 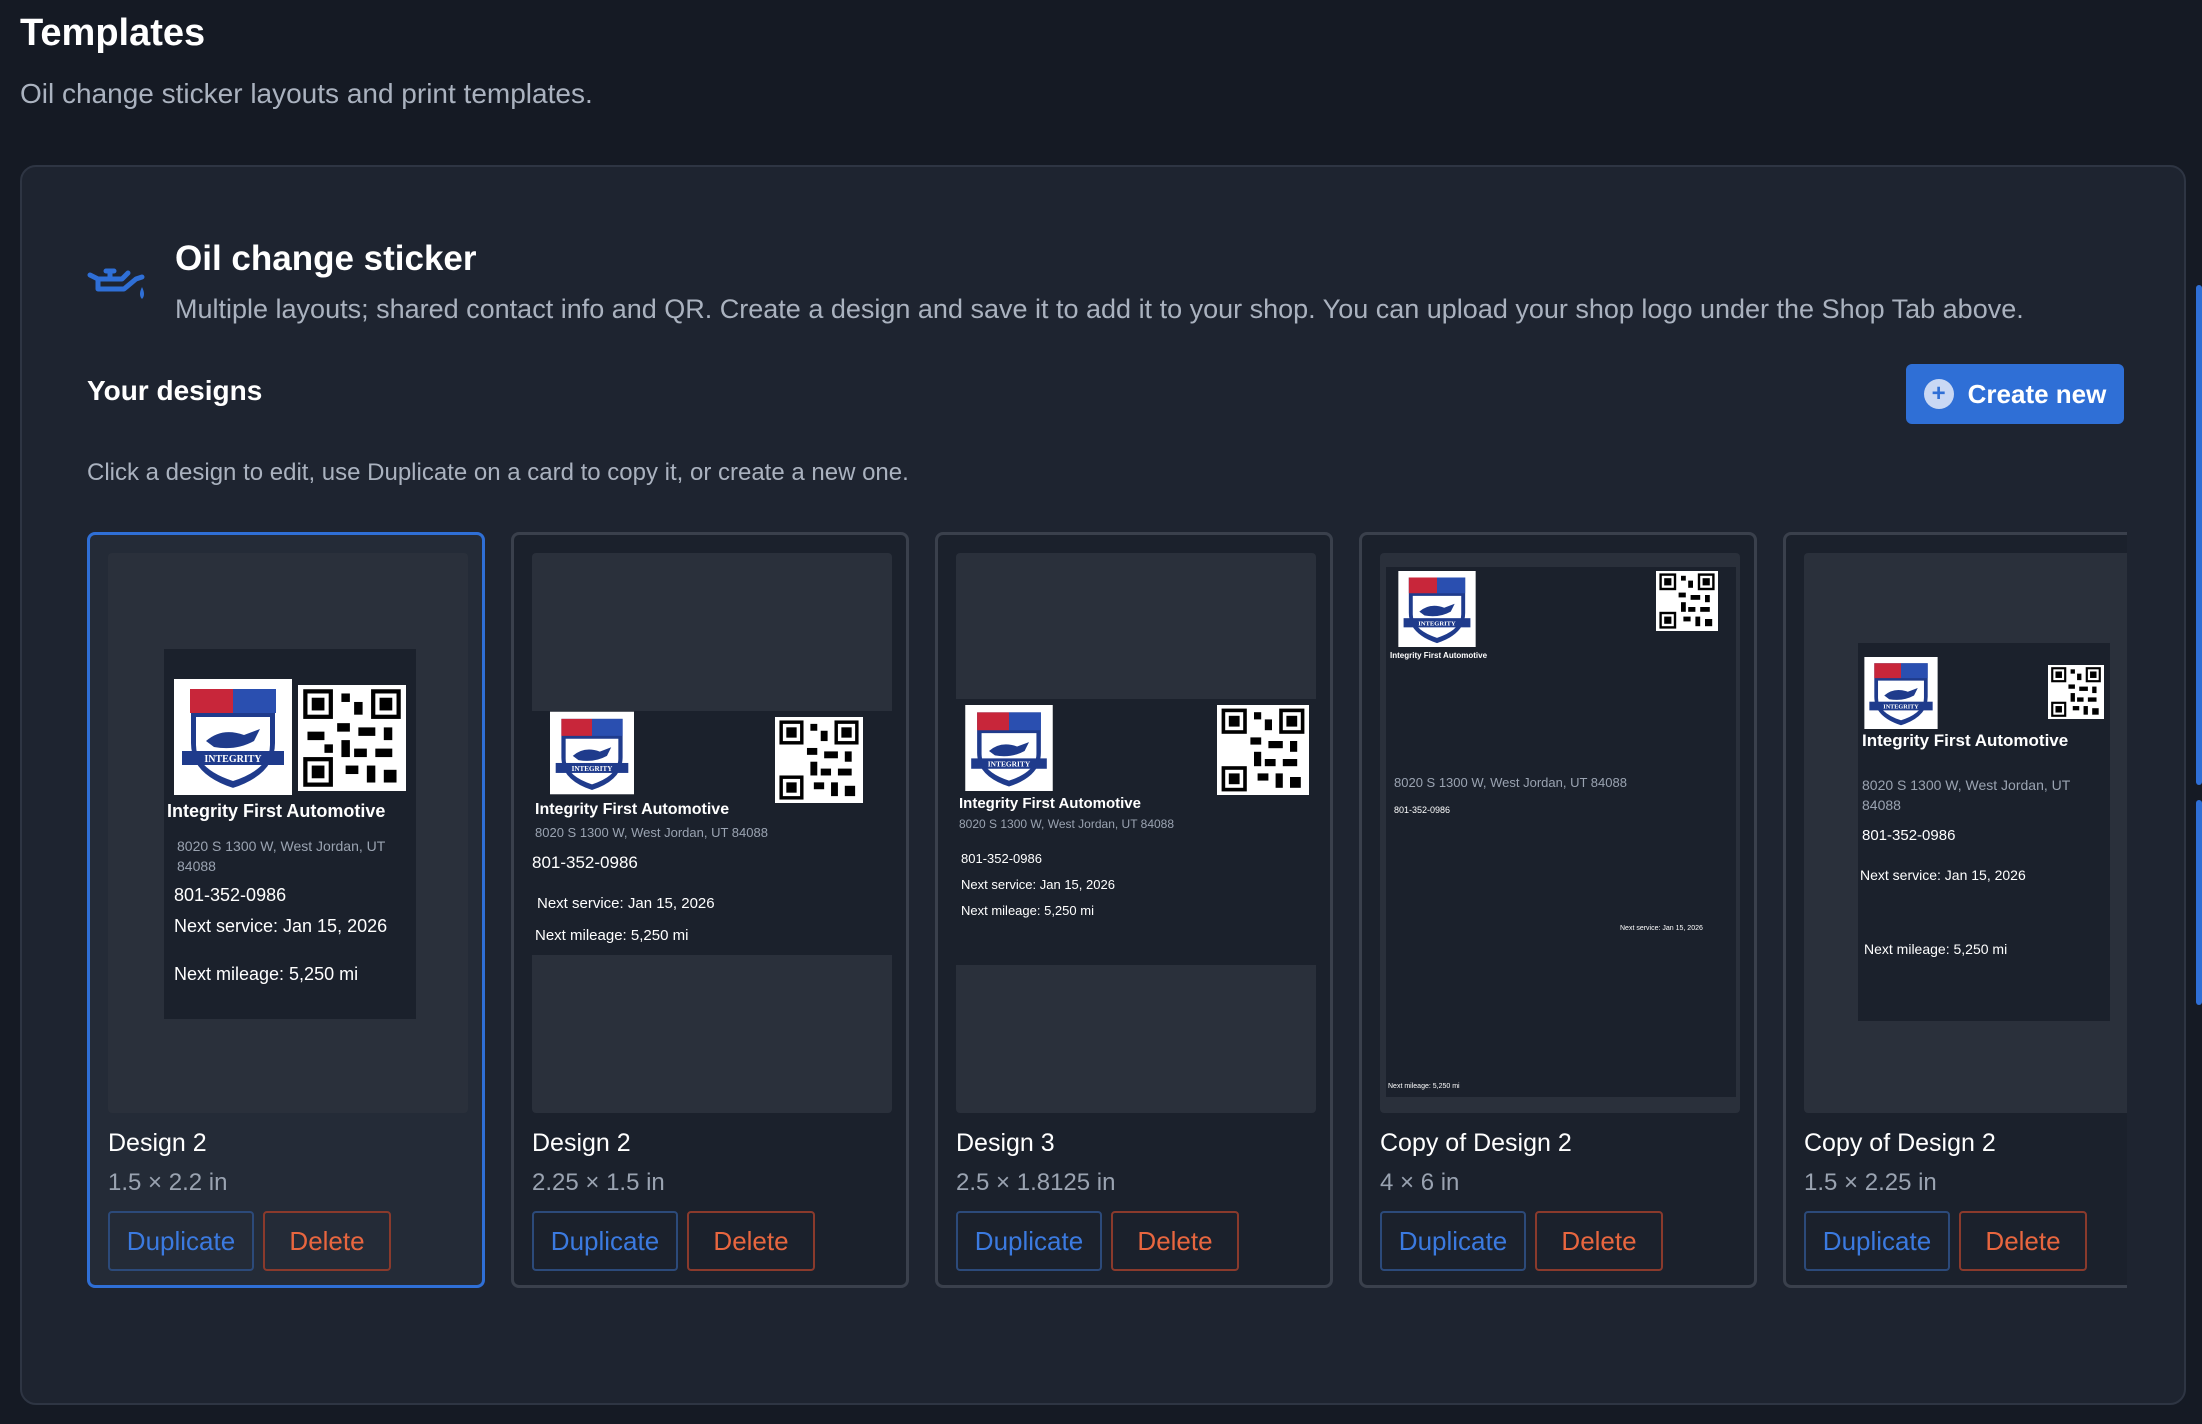 I want to click on design-name: Design 3, so click(x=1005, y=1143).